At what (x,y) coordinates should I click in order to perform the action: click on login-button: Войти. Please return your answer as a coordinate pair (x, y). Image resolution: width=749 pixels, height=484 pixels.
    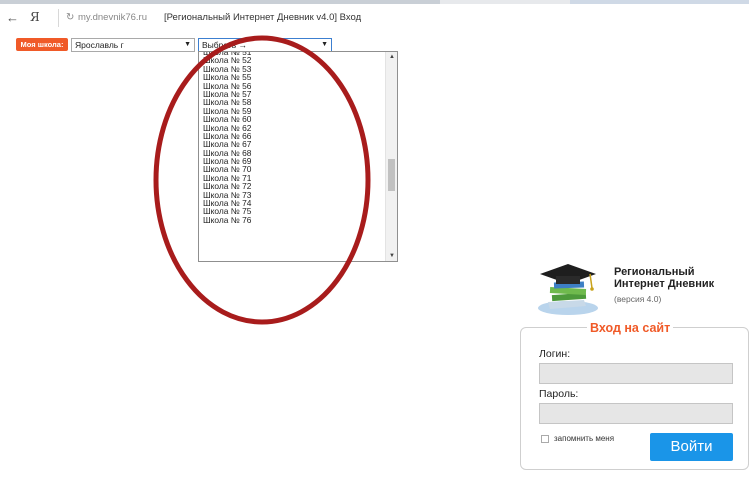
    Looking at the image, I should click on (691, 447).